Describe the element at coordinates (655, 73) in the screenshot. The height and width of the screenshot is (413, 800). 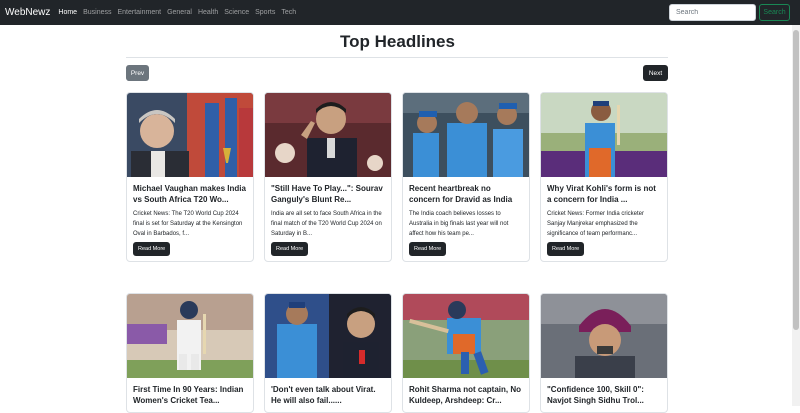
I see `next-button: Next` at that location.